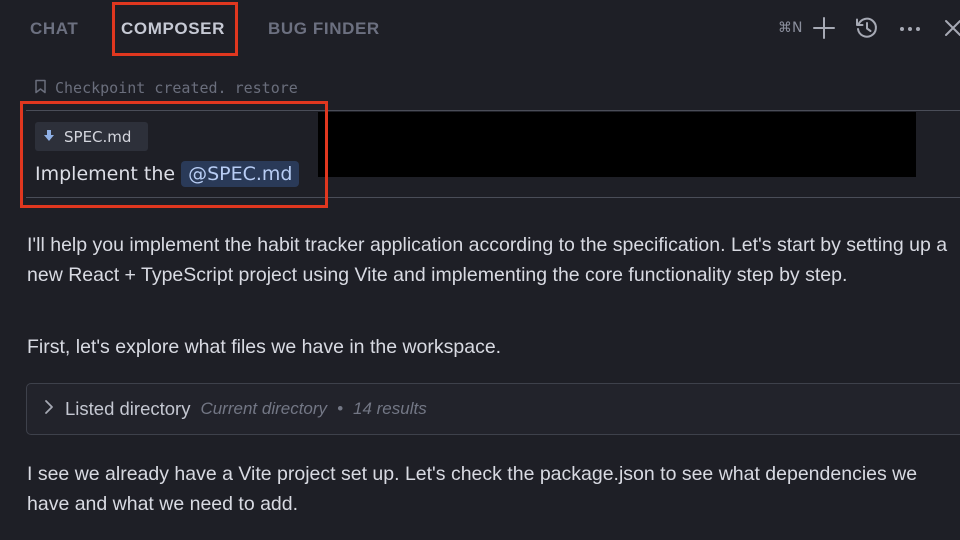 This screenshot has width=960, height=540. What do you see at coordinates (824, 28) in the screenshot?
I see `plus-icon` at bounding box center [824, 28].